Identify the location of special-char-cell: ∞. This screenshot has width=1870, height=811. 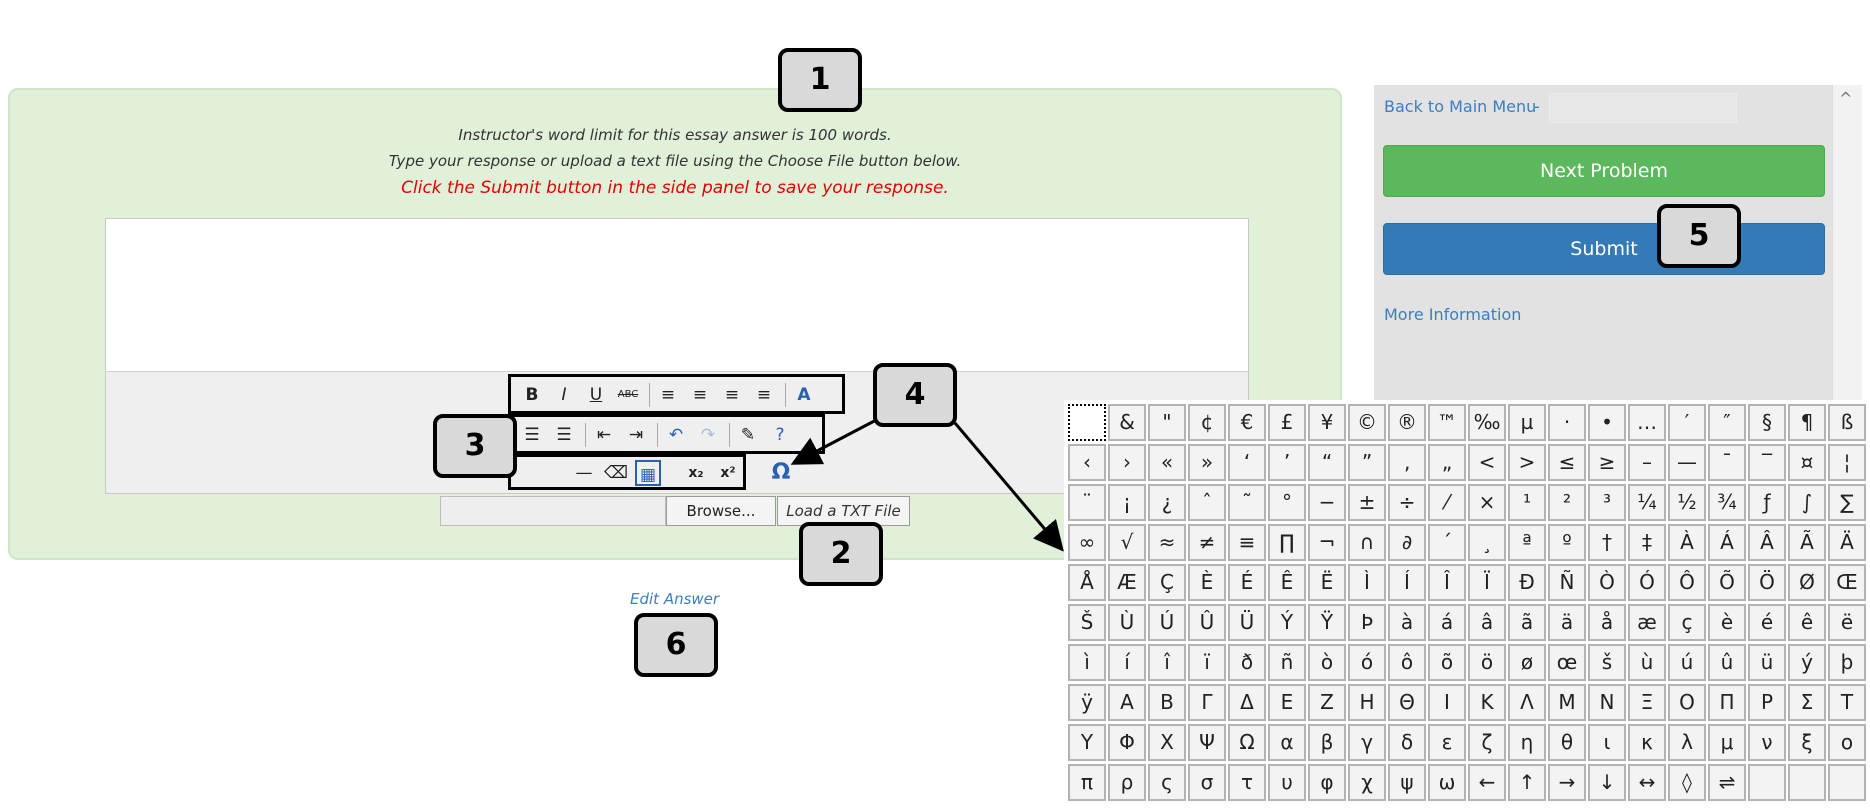
(1087, 542).